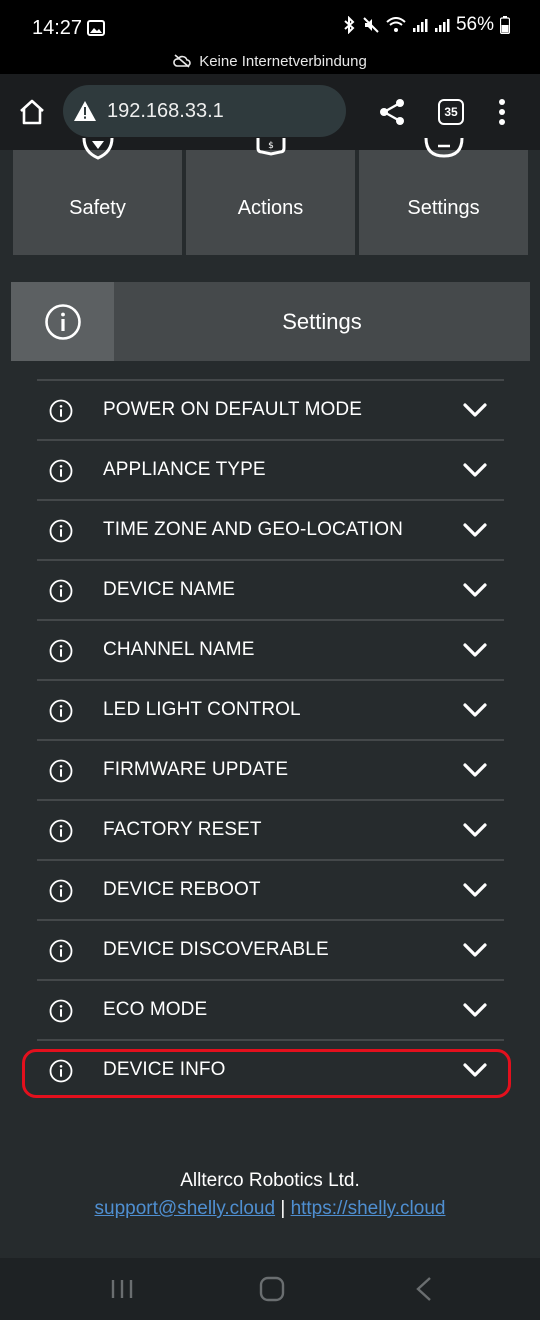  What do you see at coordinates (443, 196) in the screenshot?
I see `tile-settings: Settings` at bounding box center [443, 196].